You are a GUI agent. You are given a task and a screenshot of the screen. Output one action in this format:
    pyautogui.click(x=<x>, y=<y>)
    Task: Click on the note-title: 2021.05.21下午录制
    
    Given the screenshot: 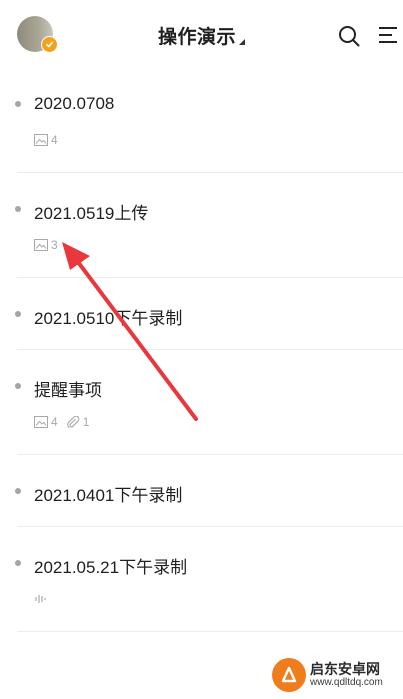 What is the action you would take?
    pyautogui.click(x=111, y=567)
    